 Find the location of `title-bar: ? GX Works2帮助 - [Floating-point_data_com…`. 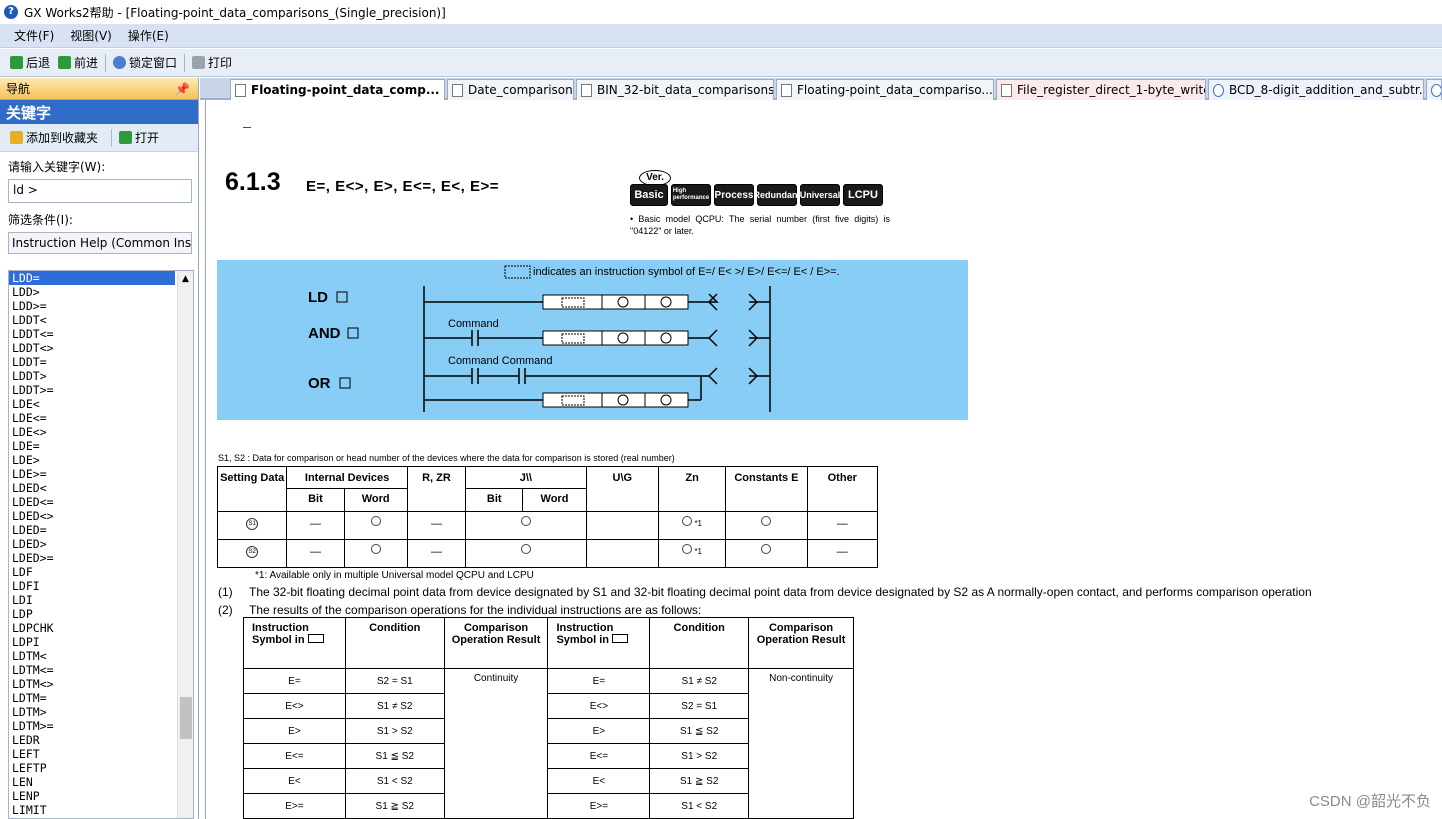

title-bar: ? GX Works2帮助 - [Floating-point_data_com… is located at coordinates (721, 12).